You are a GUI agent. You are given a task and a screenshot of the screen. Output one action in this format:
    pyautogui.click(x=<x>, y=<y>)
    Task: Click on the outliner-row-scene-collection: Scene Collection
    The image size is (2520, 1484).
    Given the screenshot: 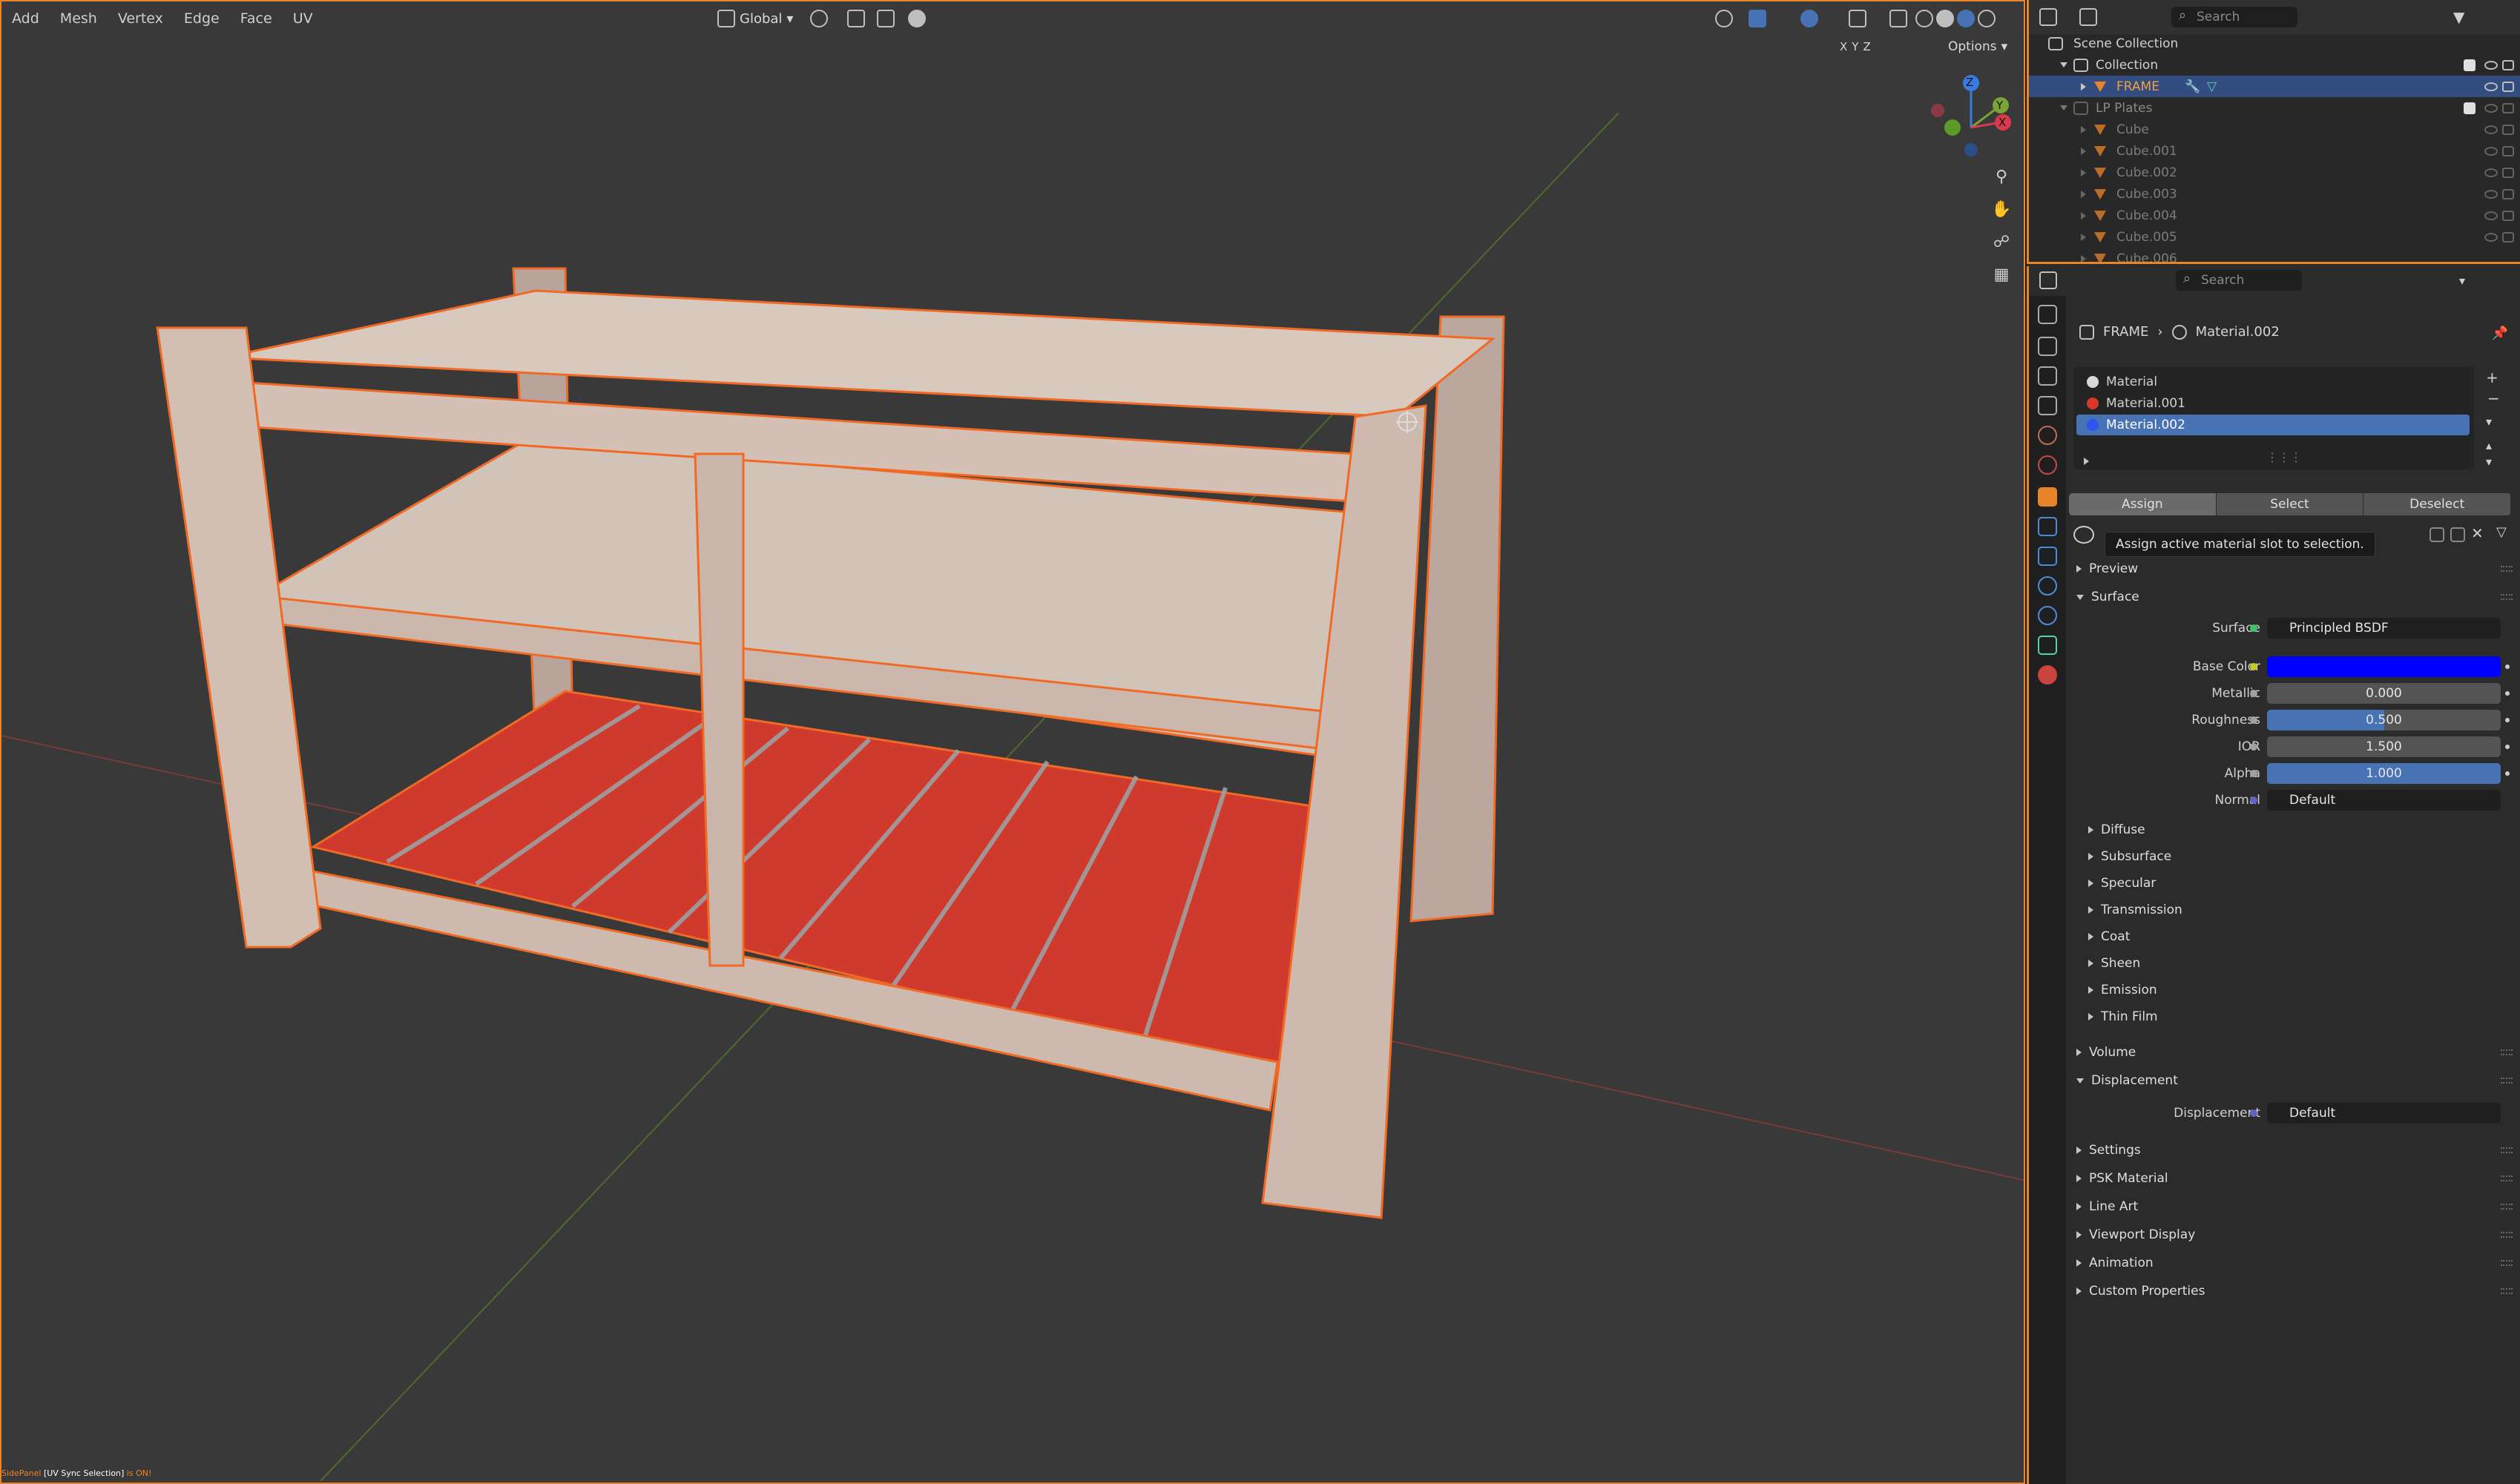 What is the action you would take?
    pyautogui.click(x=2274, y=43)
    